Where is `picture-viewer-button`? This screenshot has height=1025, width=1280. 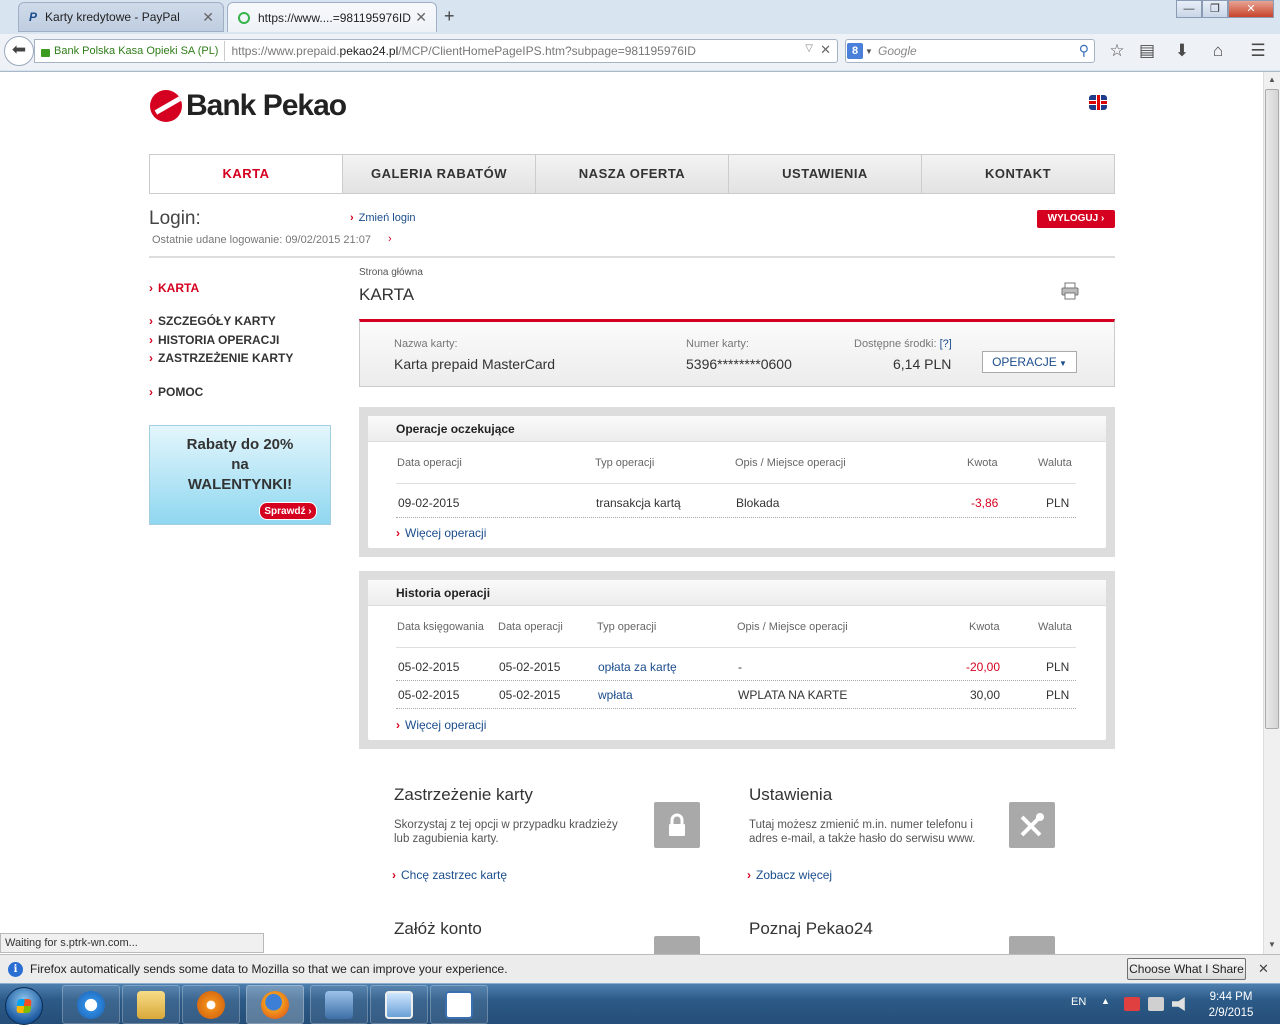 picture-viewer-button is located at coordinates (399, 1004).